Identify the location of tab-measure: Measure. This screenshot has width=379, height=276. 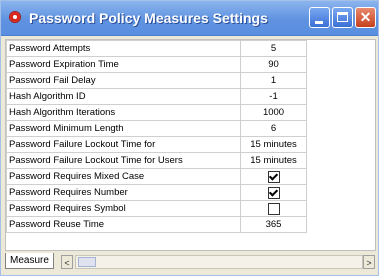
(29, 261).